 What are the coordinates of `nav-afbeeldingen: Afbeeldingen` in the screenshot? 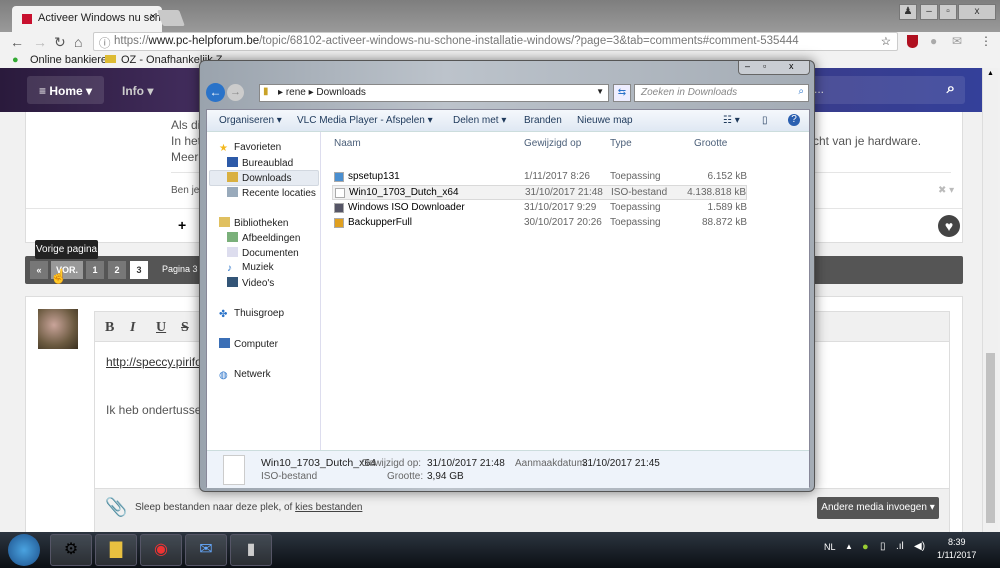 It's located at (263, 238).